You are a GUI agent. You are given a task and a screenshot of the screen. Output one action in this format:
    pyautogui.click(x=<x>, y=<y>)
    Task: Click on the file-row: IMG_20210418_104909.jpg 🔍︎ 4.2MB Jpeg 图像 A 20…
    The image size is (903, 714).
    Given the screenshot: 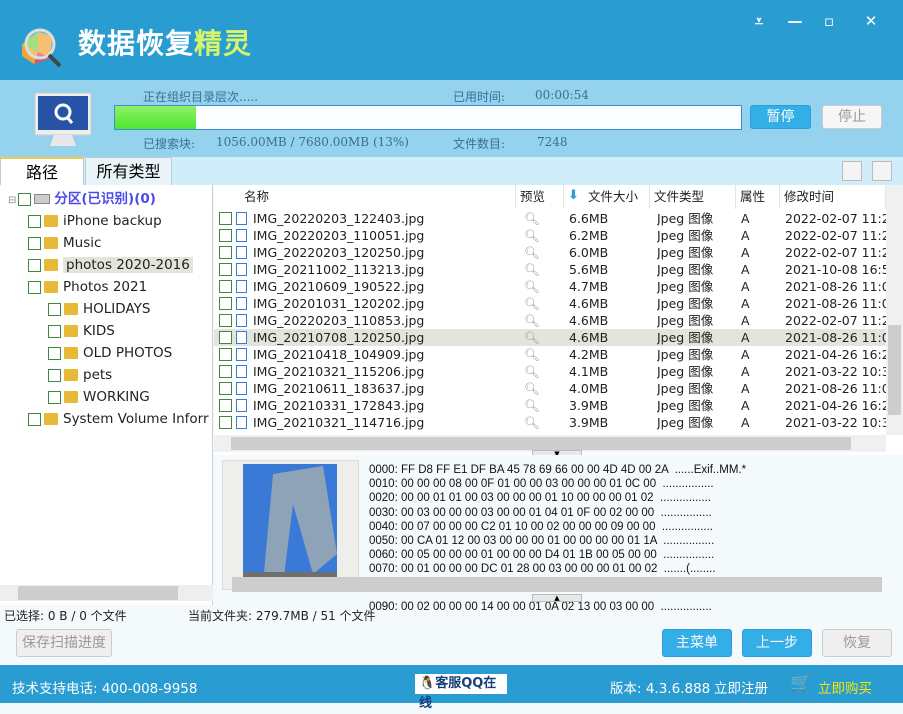 What is the action you would take?
    pyautogui.click(x=550, y=354)
    